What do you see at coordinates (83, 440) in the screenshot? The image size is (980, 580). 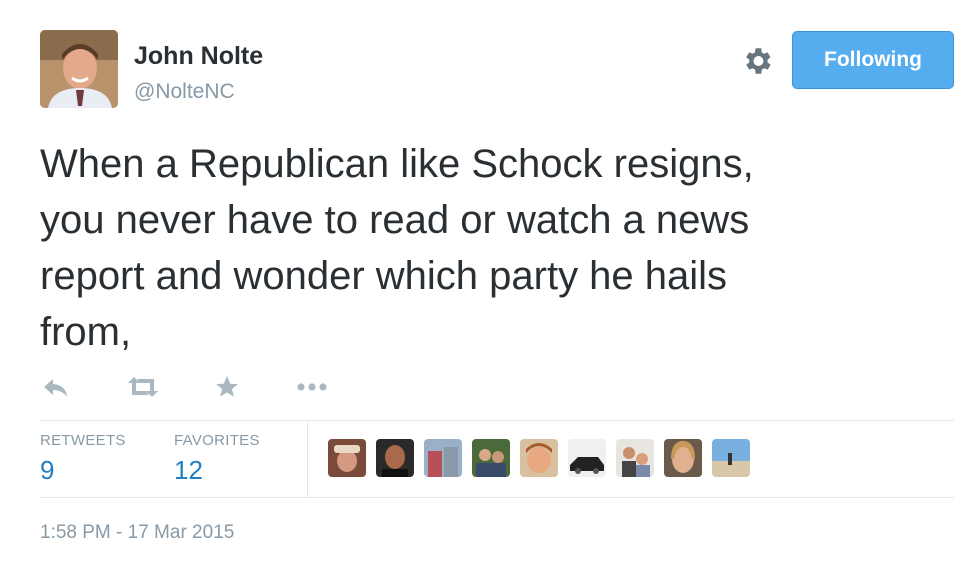 I see `retweets-label: RETWEETS` at bounding box center [83, 440].